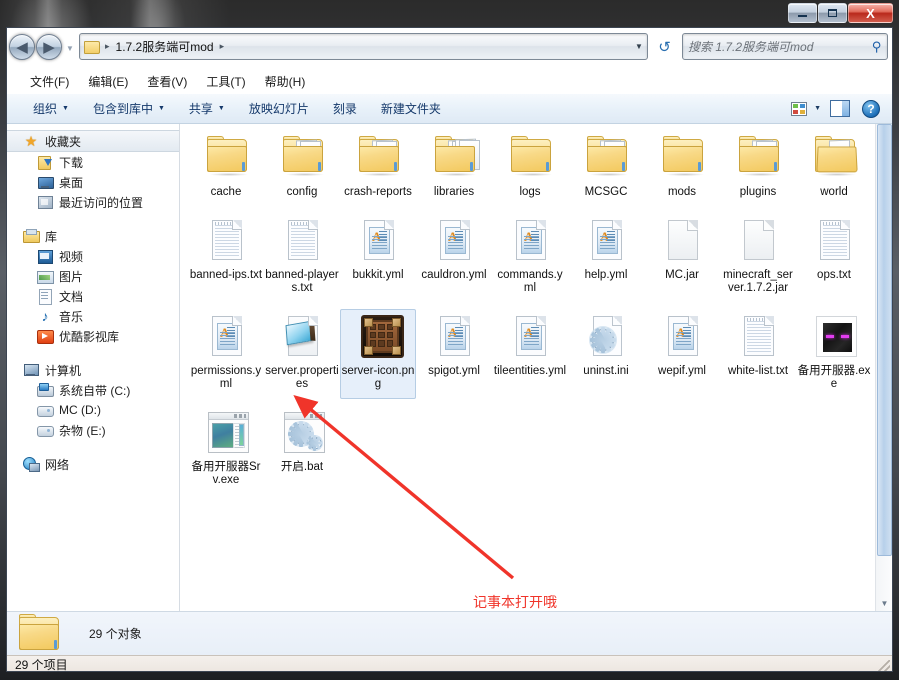 Image resolution: width=899 pixels, height=680 pixels. What do you see at coordinates (378, 353) in the screenshot?
I see `file-item: server-icon.png` at bounding box center [378, 353].